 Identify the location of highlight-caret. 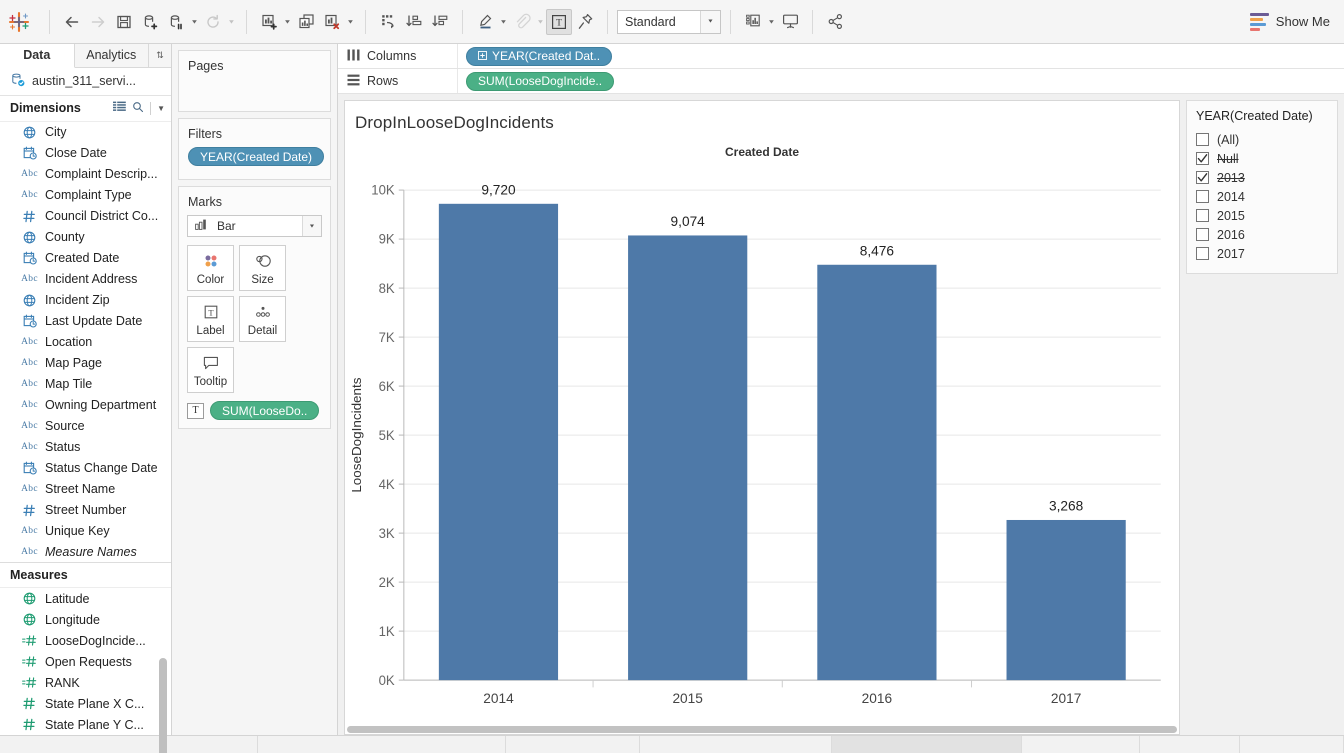
(503, 22).